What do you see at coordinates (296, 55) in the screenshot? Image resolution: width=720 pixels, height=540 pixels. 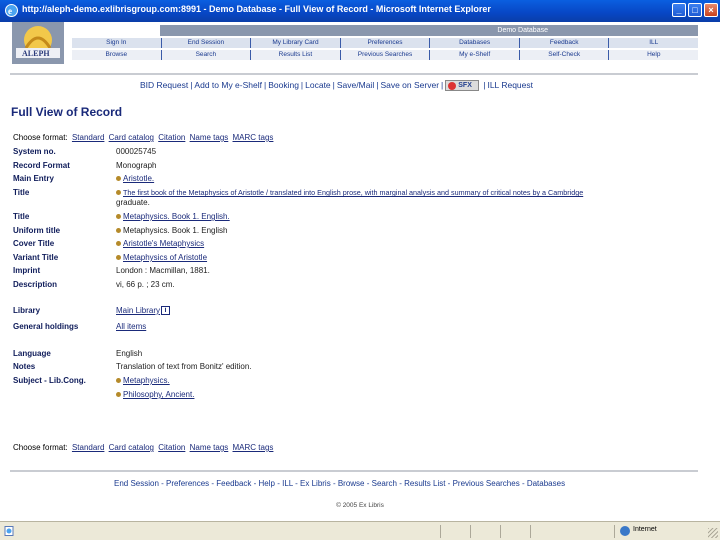 I see `nav-results-list: Results List` at bounding box center [296, 55].